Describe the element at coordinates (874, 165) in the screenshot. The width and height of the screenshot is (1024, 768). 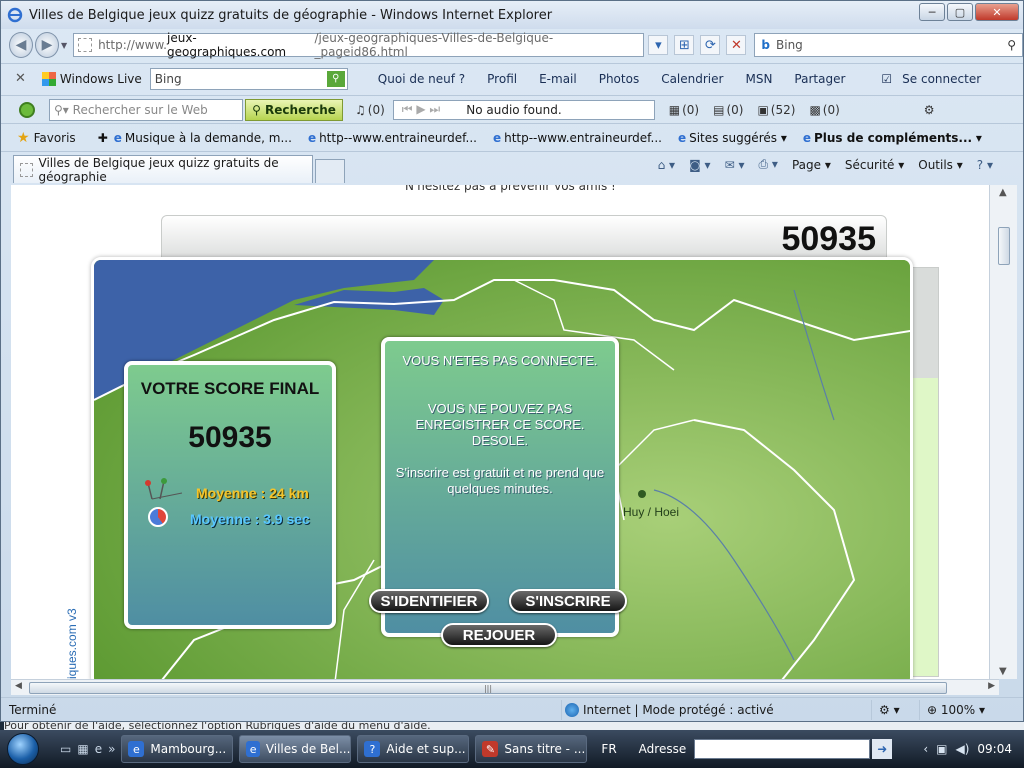
I see `security-menu: Sécurité ▾` at that location.